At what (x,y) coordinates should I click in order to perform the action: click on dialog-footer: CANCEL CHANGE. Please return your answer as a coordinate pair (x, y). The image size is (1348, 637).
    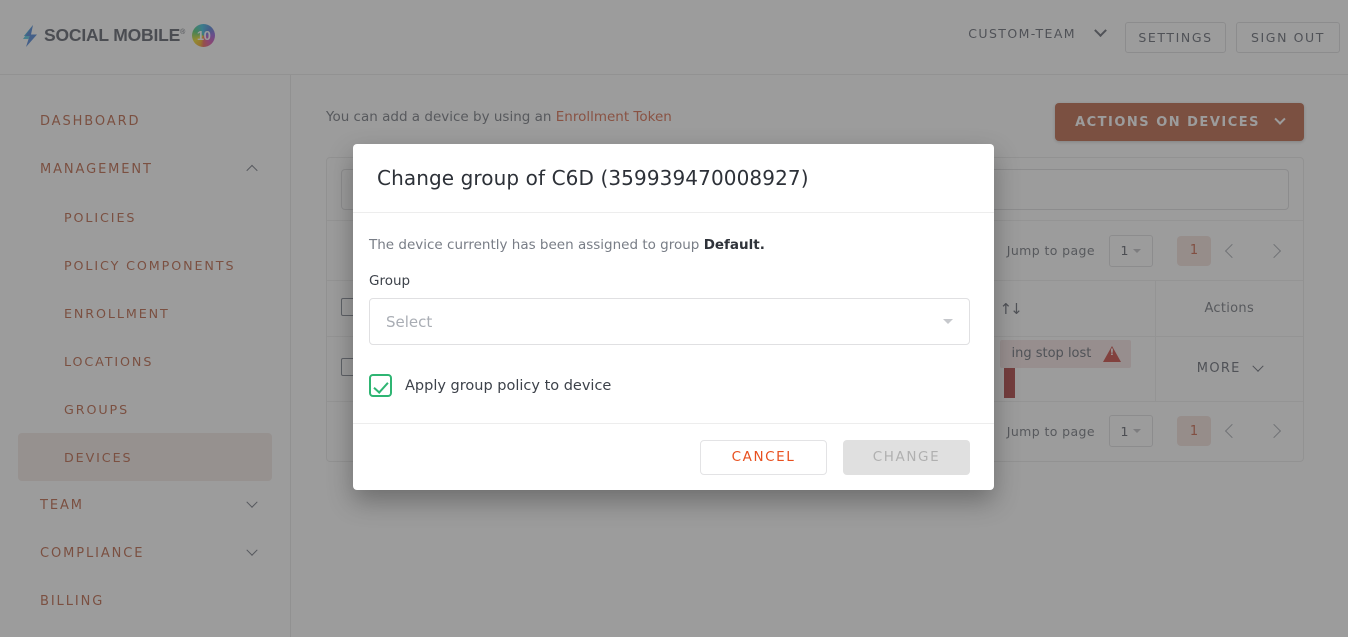
    Looking at the image, I should click on (673, 456).